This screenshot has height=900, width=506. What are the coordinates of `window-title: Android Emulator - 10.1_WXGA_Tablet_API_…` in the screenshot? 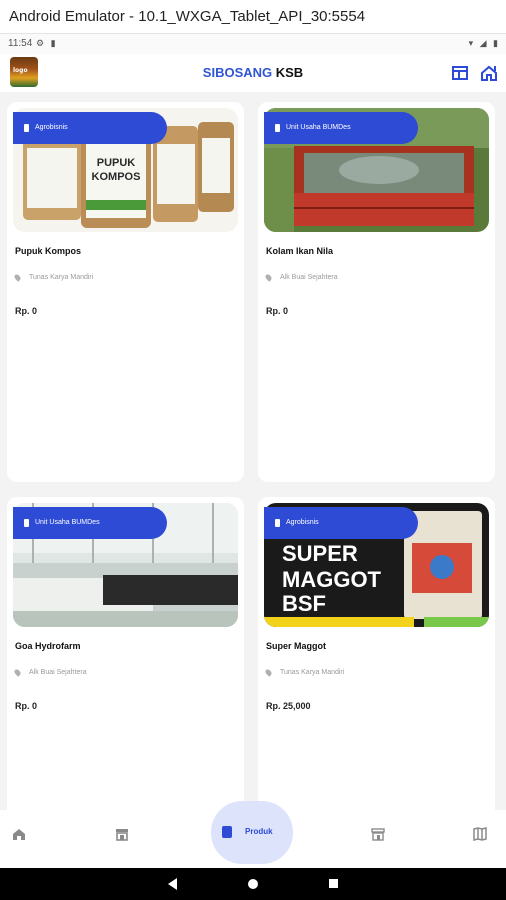 It's located at (187, 16).